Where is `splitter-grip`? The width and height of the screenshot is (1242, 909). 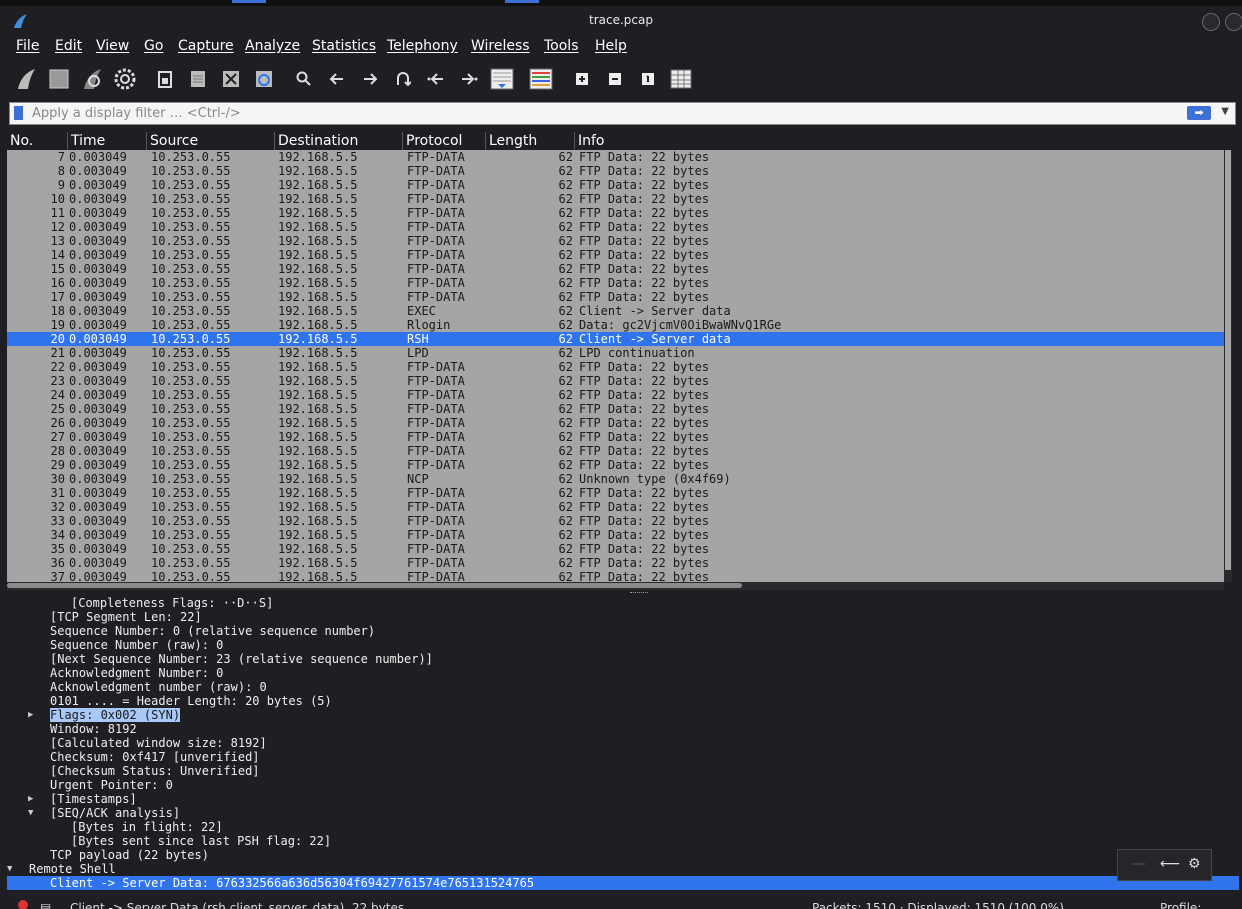
splitter-grip is located at coordinates (639, 593).